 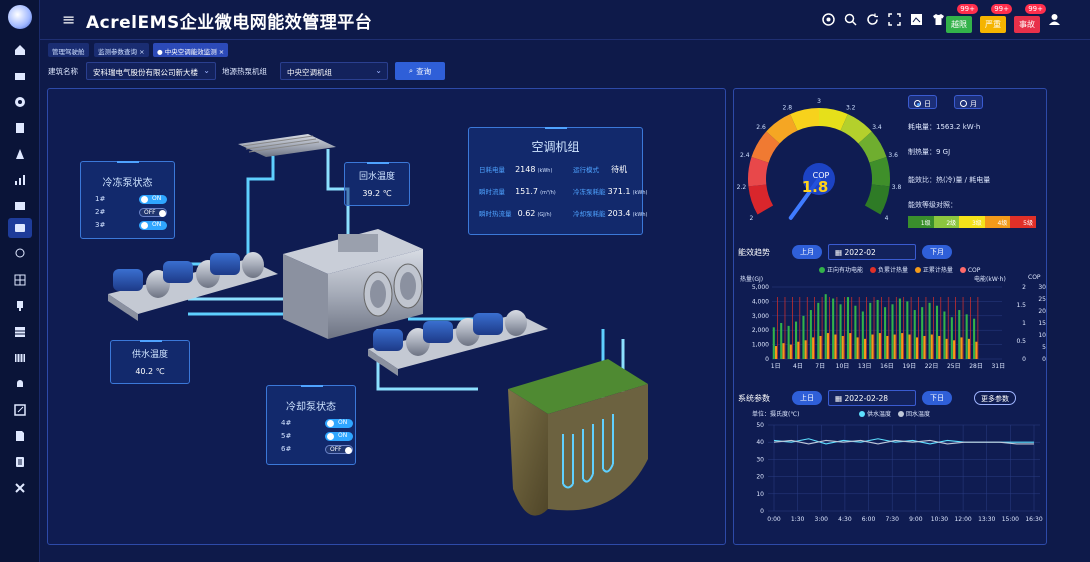 I want to click on next-month-button: 下月, so click(x=937, y=252).